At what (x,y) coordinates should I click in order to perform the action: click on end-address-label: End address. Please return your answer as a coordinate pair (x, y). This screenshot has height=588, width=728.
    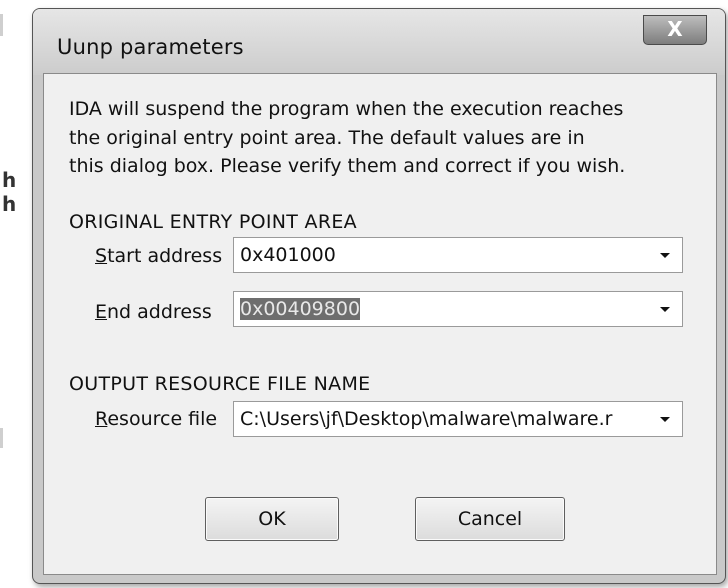
    Looking at the image, I should click on (153, 312).